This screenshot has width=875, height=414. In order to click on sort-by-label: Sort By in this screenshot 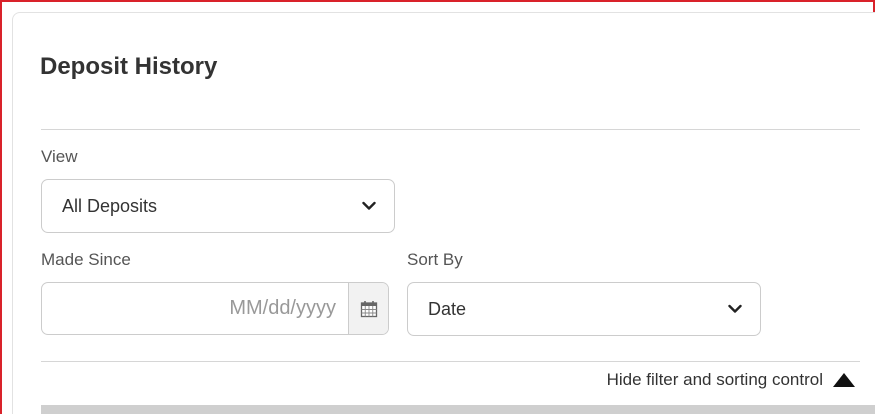, I will do `click(435, 259)`.